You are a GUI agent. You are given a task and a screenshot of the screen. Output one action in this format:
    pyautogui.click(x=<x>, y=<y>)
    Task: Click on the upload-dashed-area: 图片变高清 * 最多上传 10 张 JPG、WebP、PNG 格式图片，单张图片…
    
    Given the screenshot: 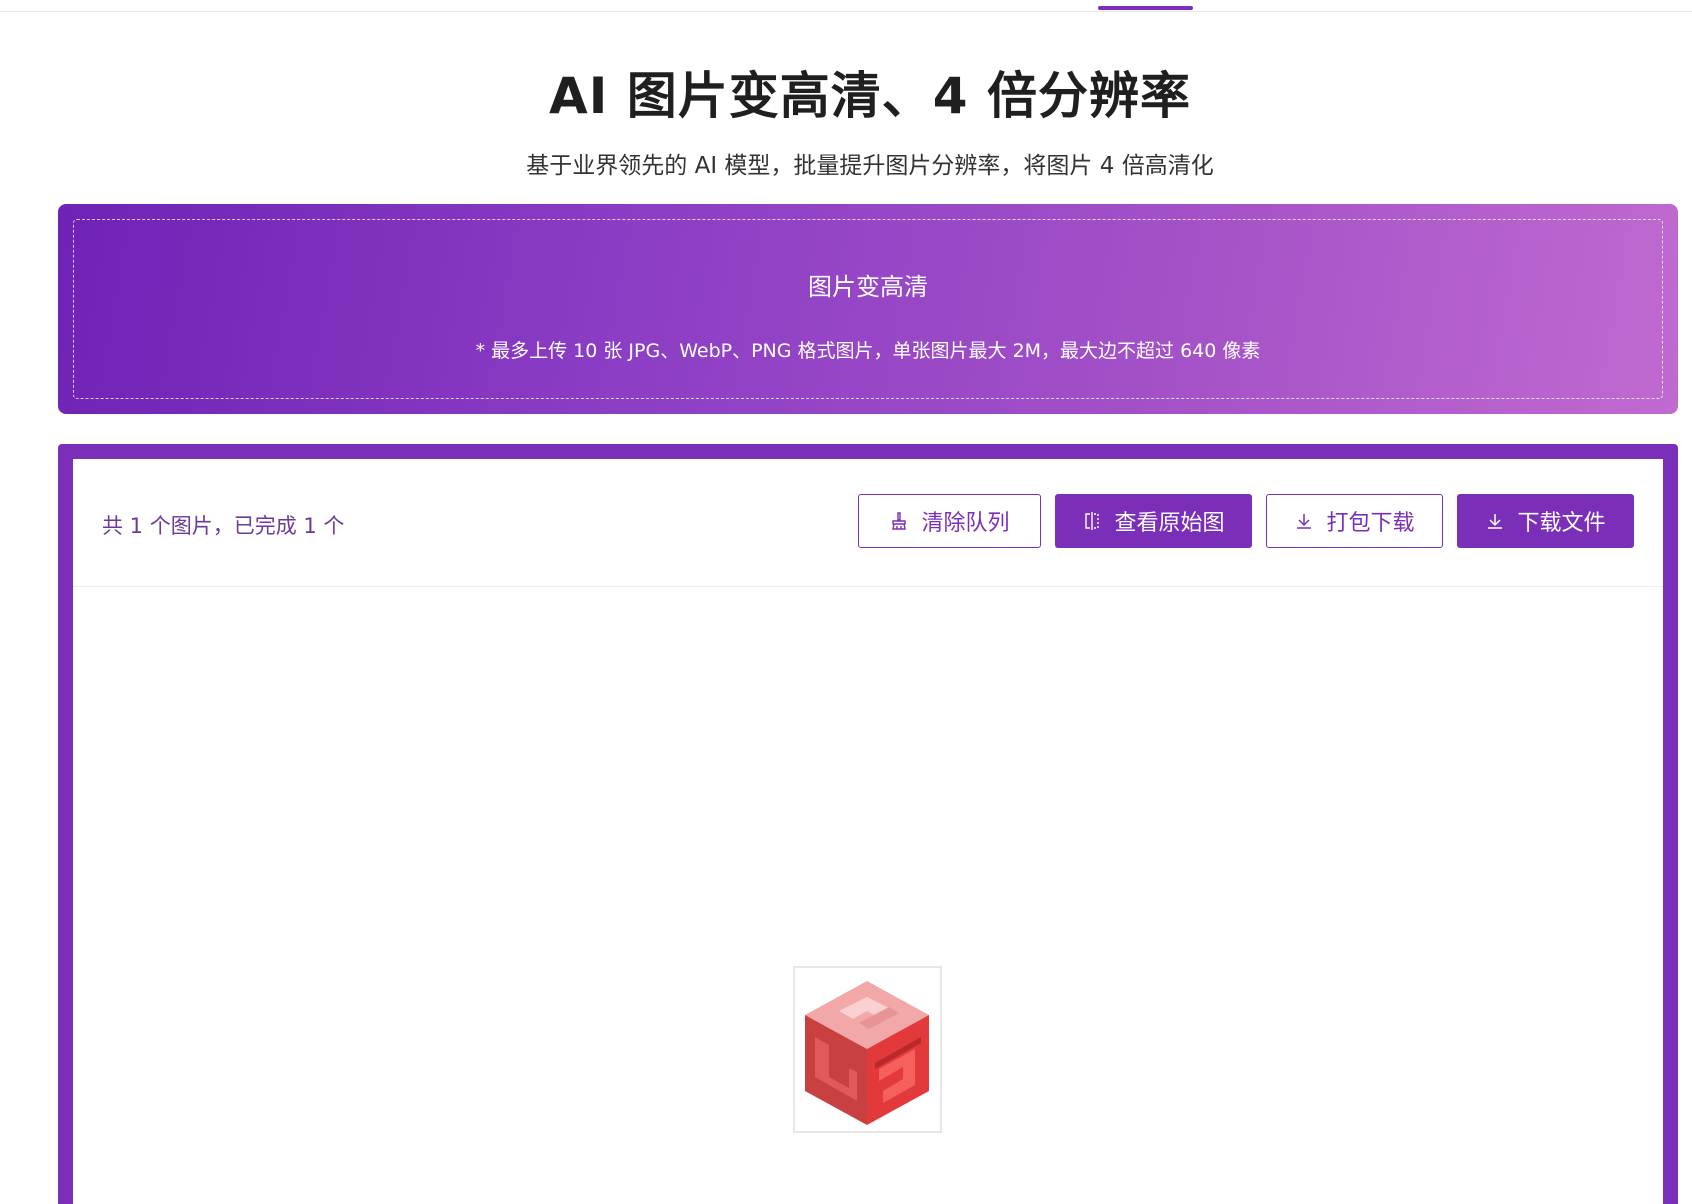 What is the action you would take?
    pyautogui.click(x=868, y=309)
    